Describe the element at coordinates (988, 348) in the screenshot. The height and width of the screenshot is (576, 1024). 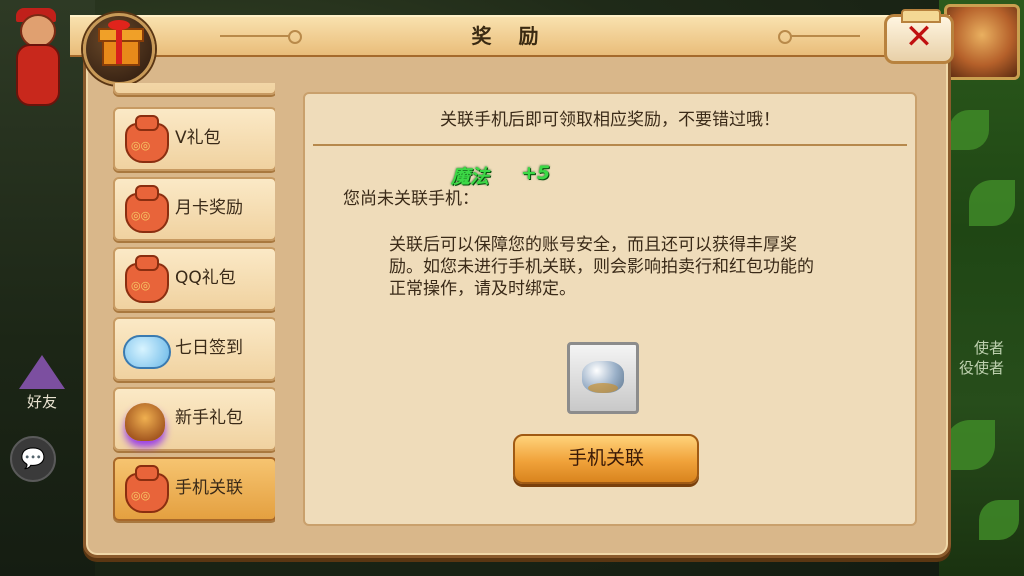
I see `right-text-line-1: 使者` at that location.